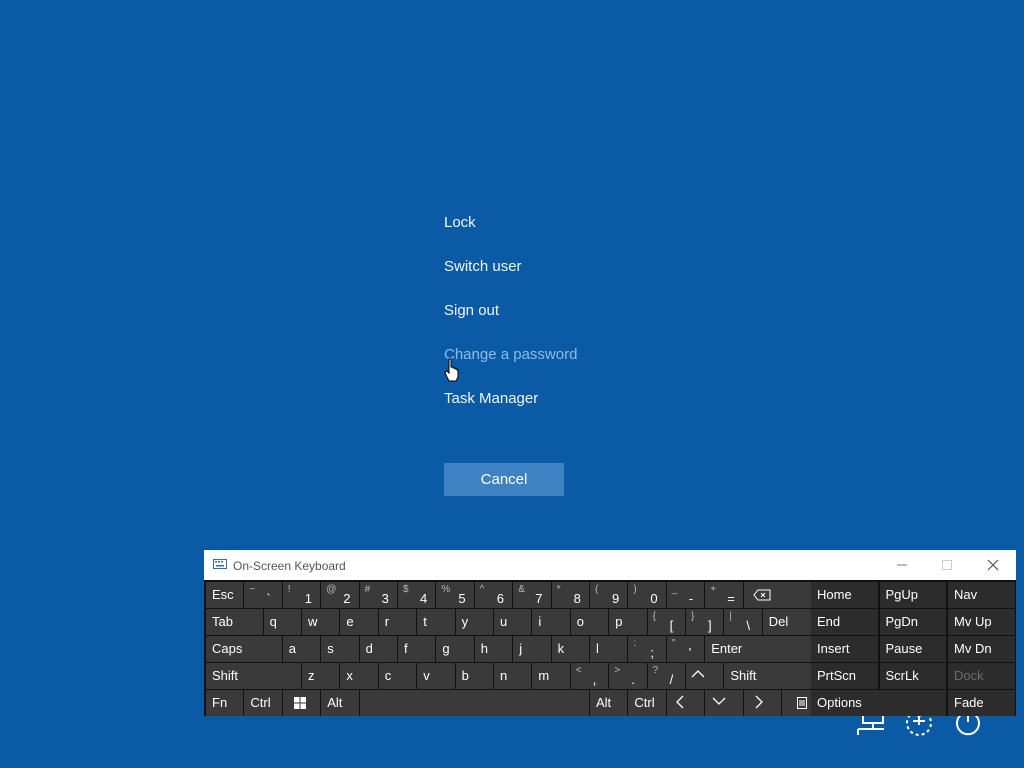 The image size is (1024, 768). I want to click on osk-title-bar: On-Screen Keyboard, so click(610, 565).